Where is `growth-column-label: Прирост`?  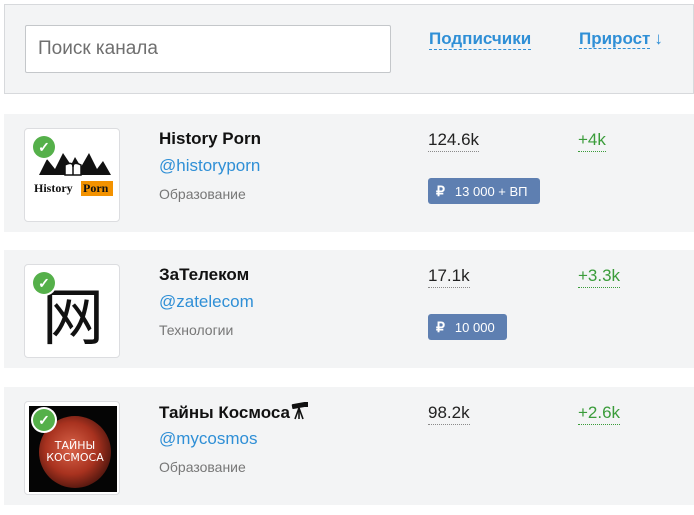 growth-column-label: Прирост is located at coordinates (615, 39).